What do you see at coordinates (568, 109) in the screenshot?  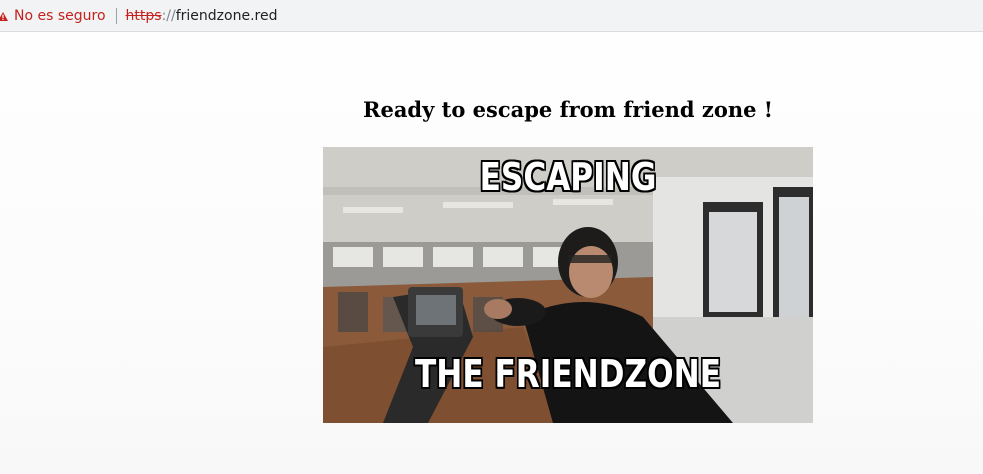 I see `page-headline: Ready to escape from friend zone !` at bounding box center [568, 109].